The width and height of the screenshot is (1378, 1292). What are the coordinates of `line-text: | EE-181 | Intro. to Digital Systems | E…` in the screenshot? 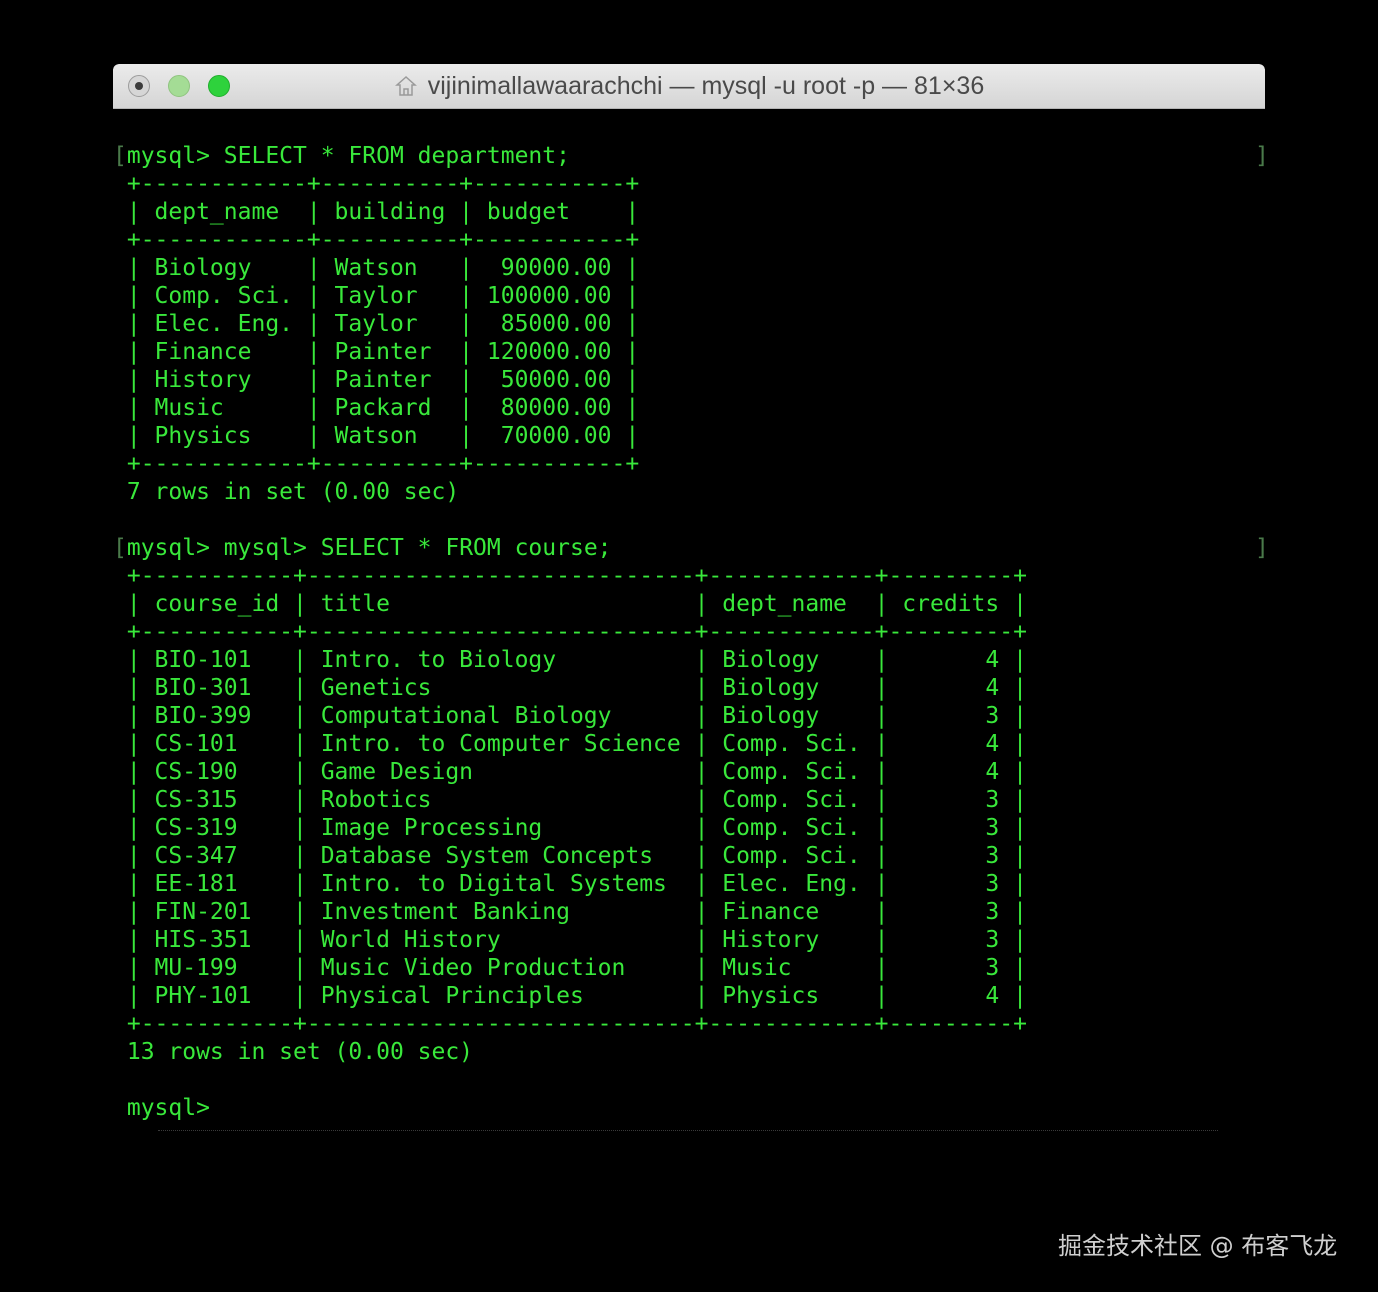 It's located at (570, 884).